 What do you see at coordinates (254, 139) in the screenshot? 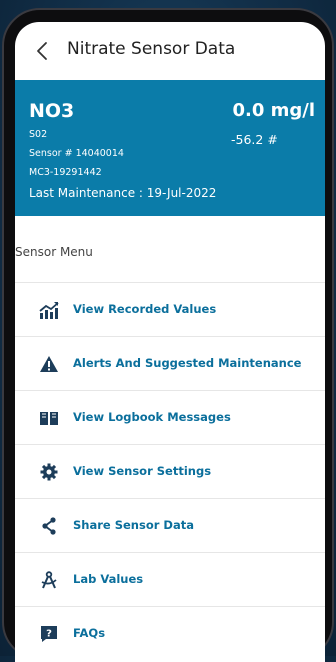
I see `sensor-raw-value: -56.2 #` at bounding box center [254, 139].